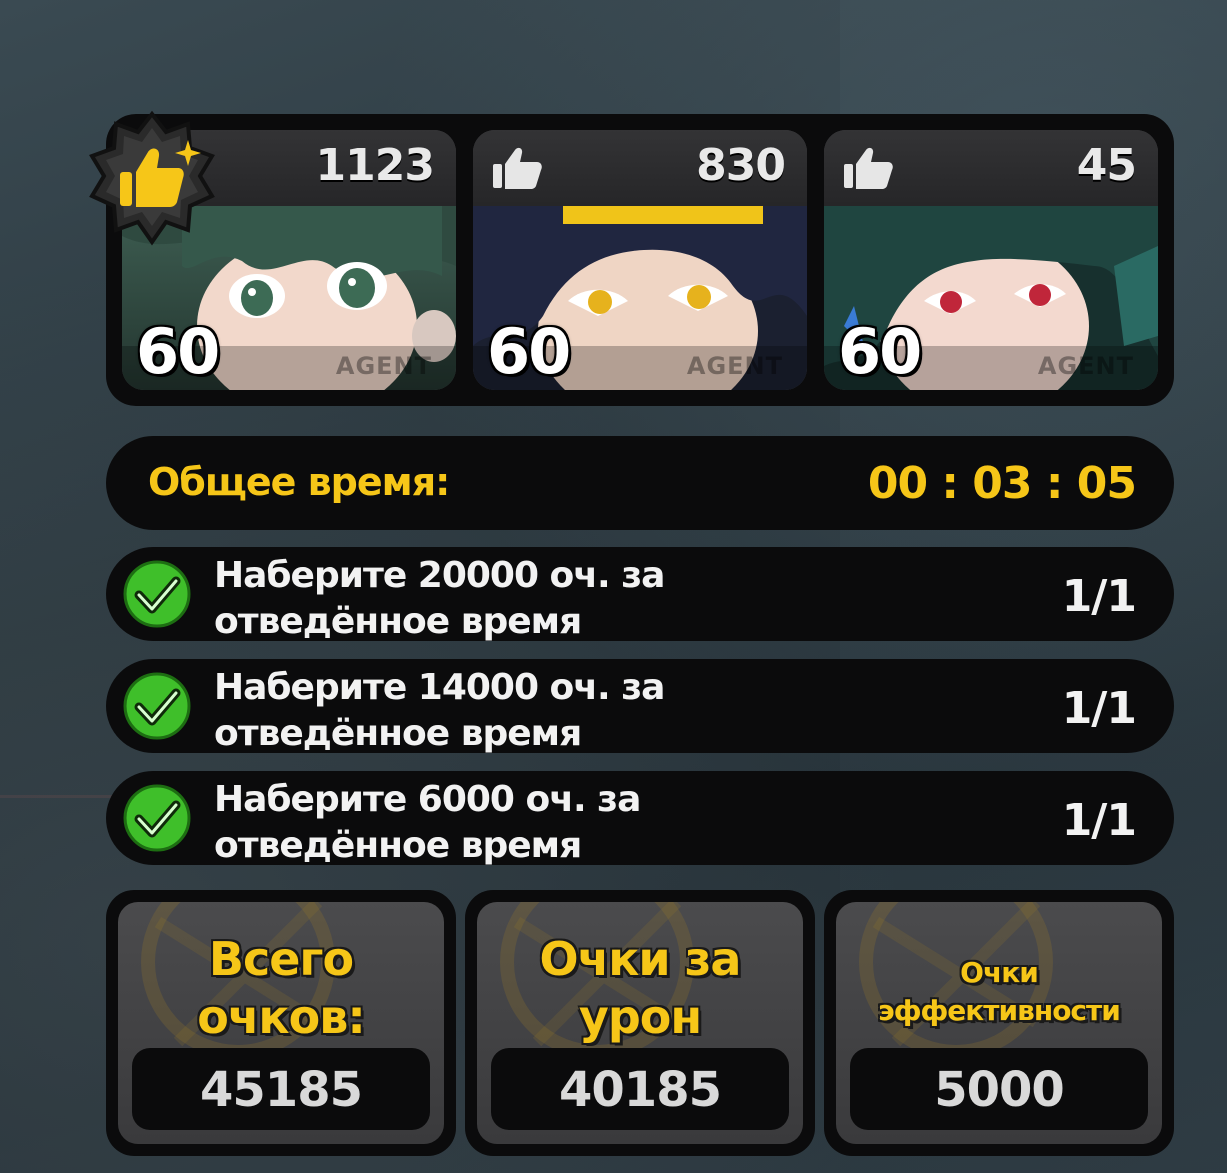 The image size is (1227, 1173). Describe the element at coordinates (439, 710) in the screenshot. I see `objective-text: Наберите 14000 оч. за отведённое время` at that location.